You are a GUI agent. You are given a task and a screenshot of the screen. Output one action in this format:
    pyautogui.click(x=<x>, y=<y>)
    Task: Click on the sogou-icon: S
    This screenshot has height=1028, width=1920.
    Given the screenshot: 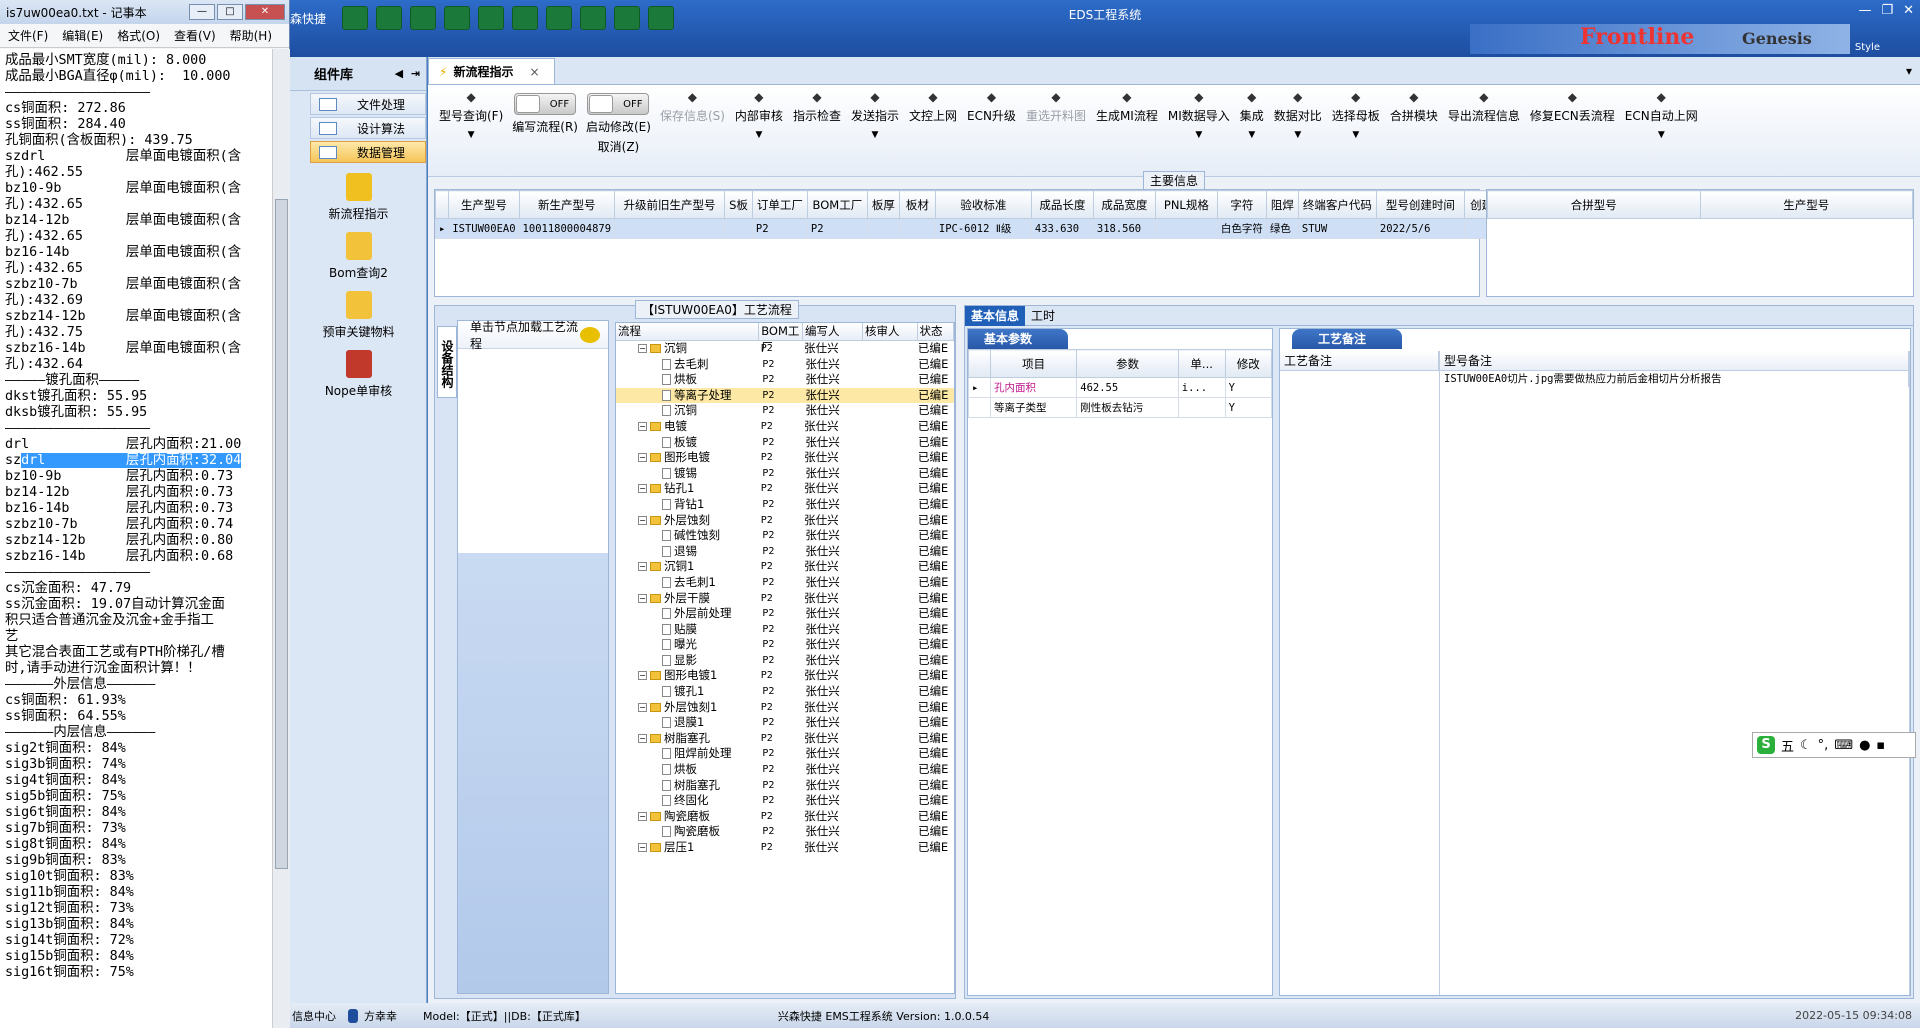 What is the action you would take?
    pyautogui.click(x=1766, y=745)
    